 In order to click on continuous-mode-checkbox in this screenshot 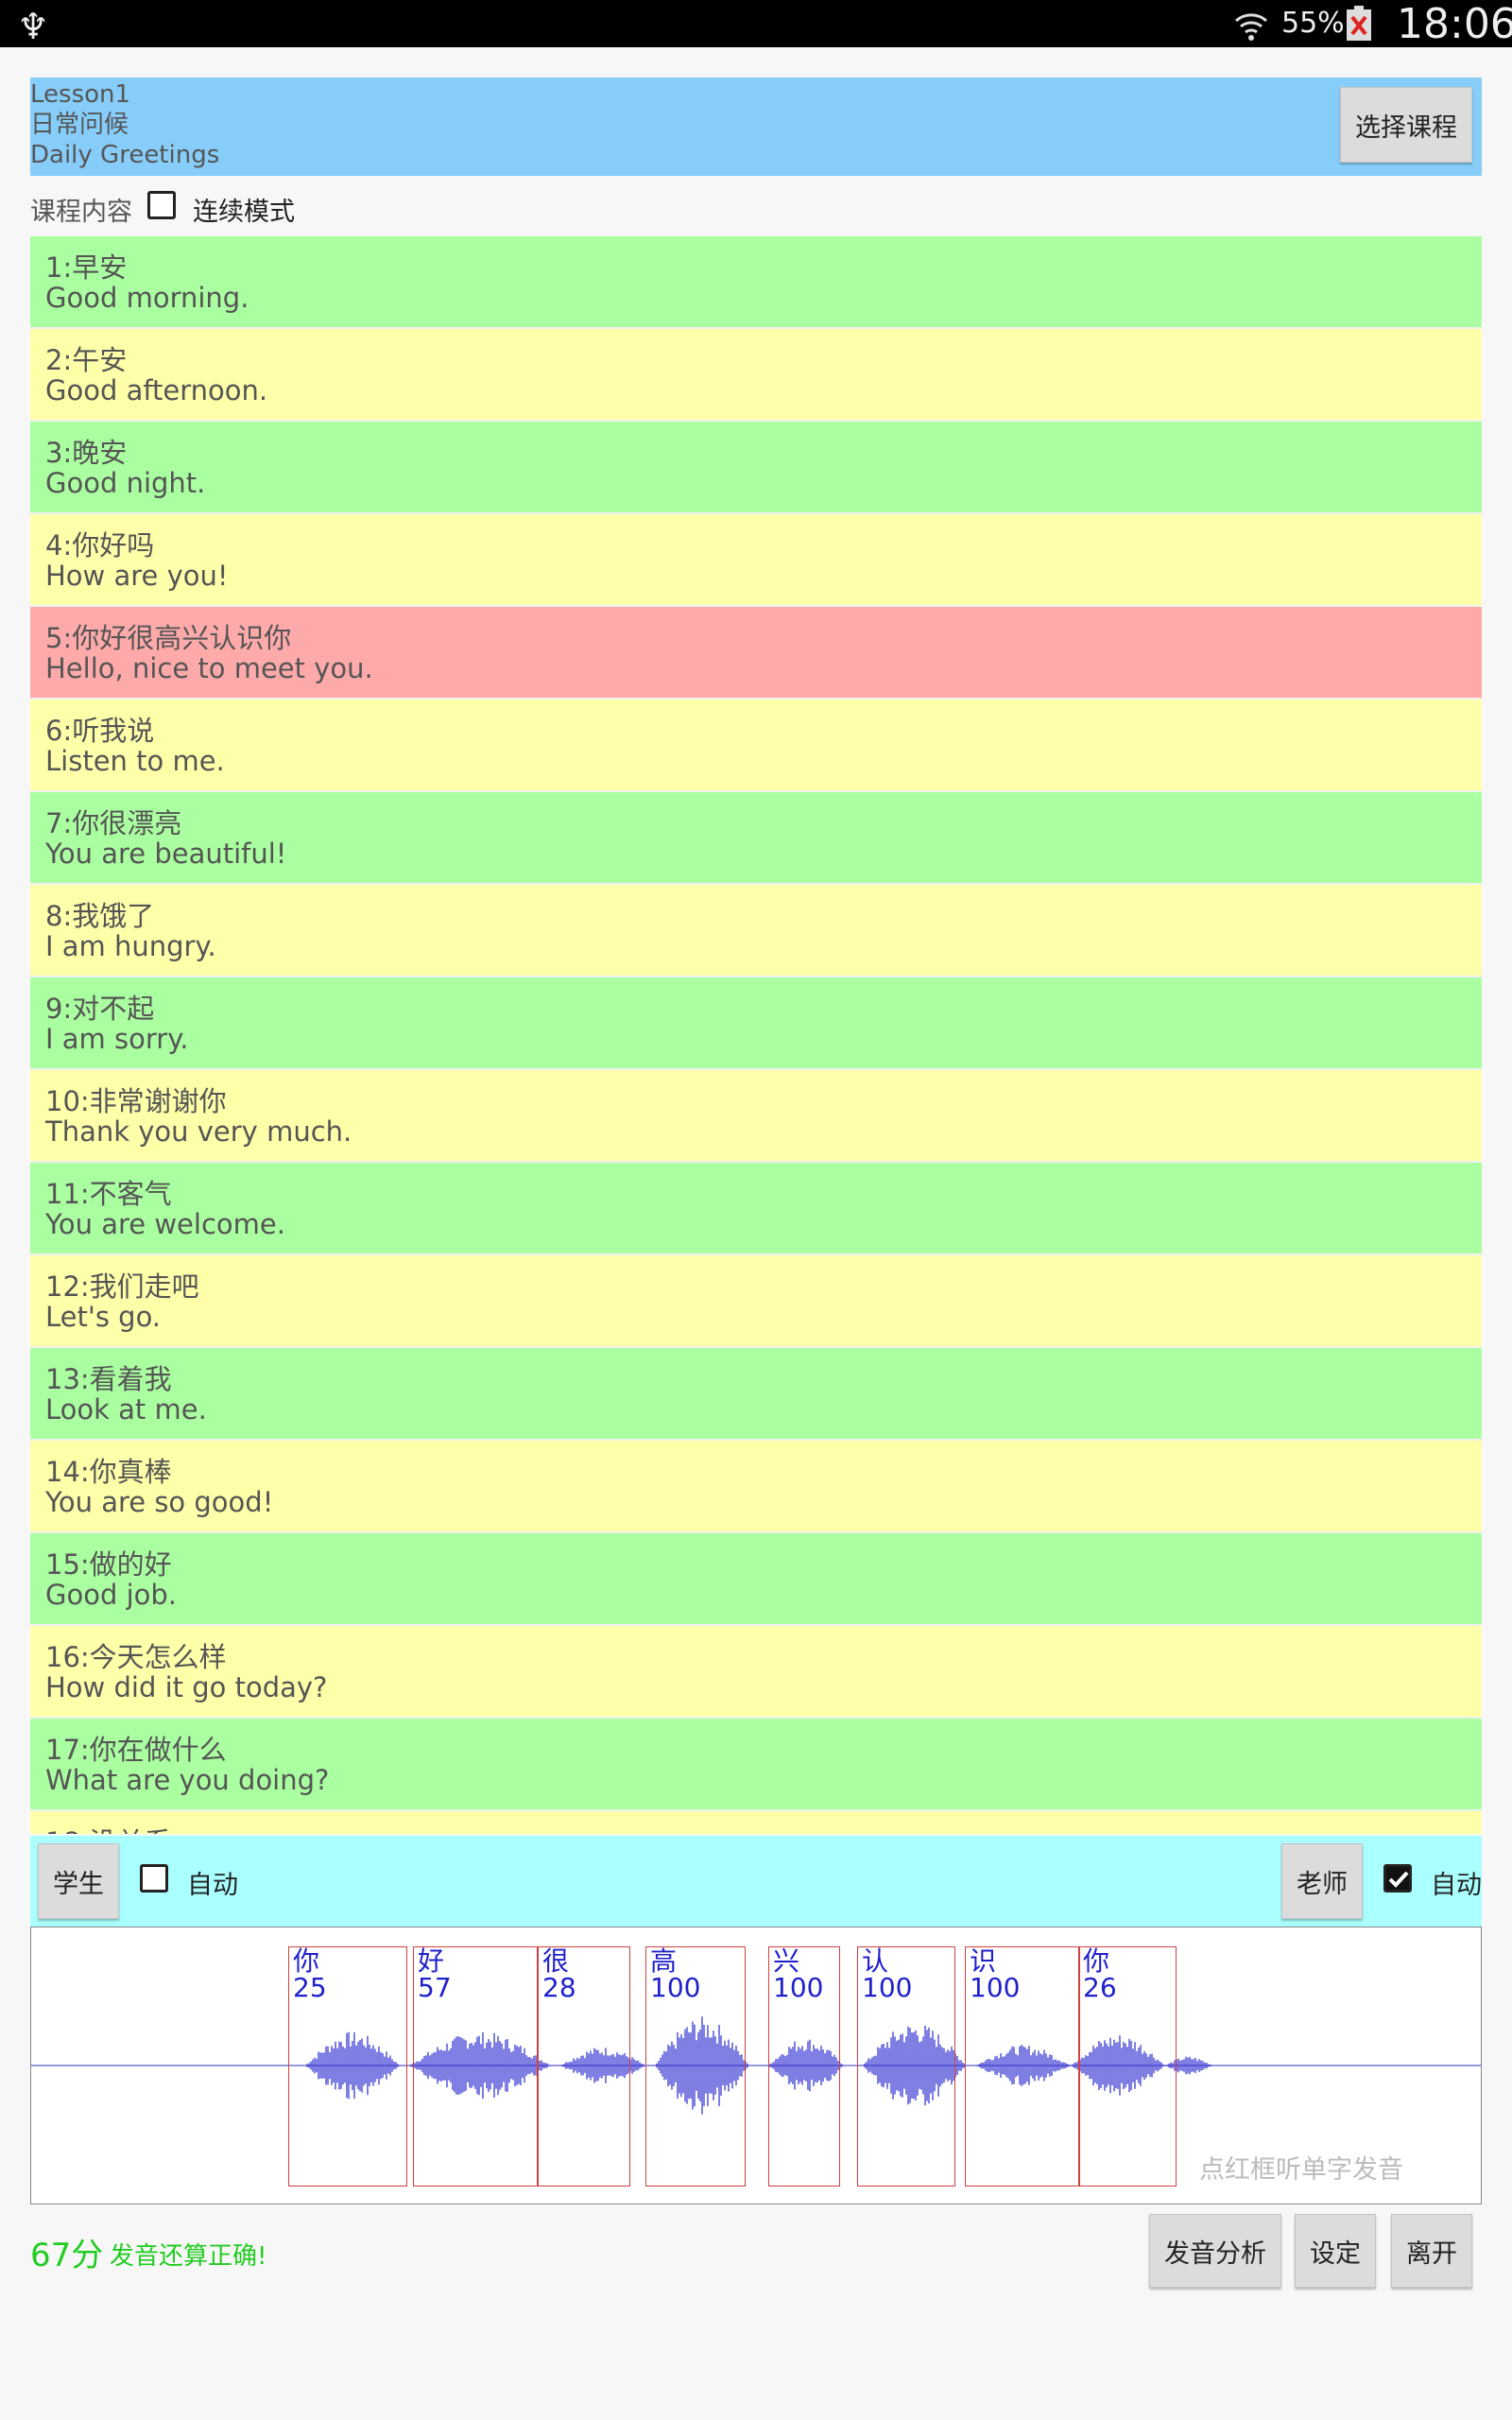, I will do `click(161, 205)`.